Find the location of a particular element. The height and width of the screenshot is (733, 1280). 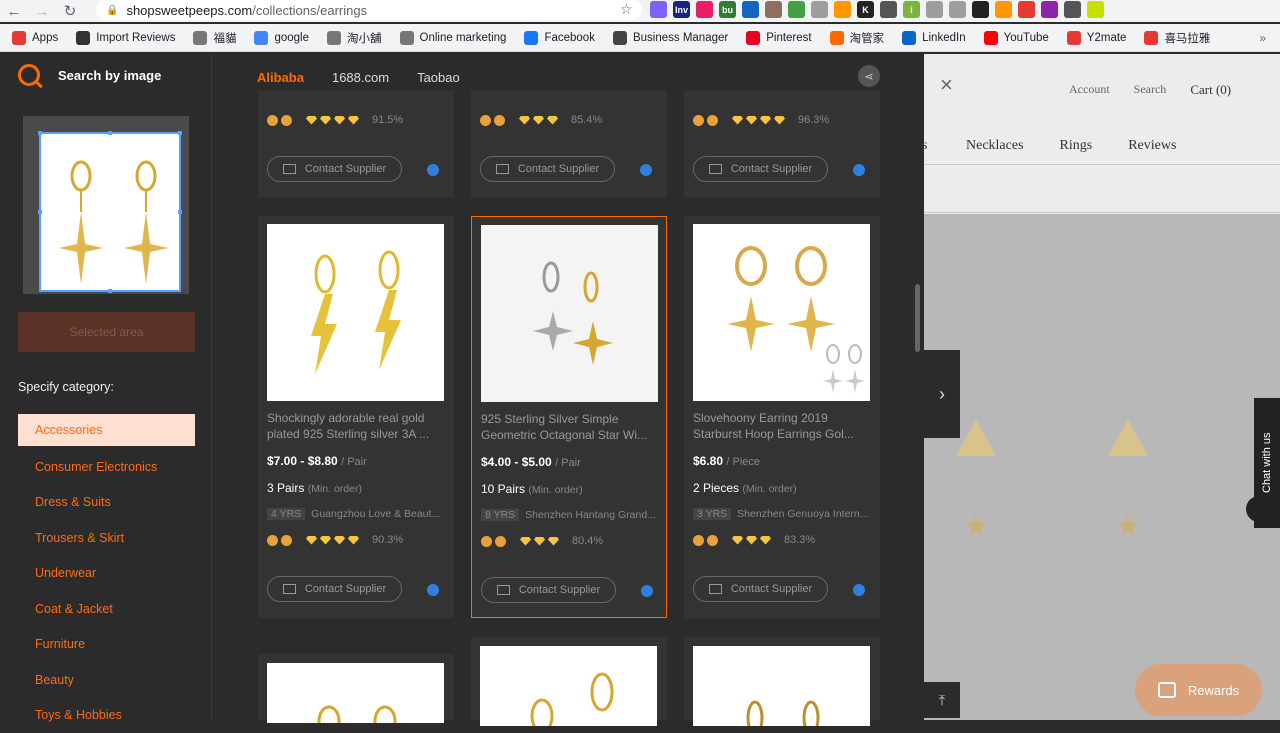

forward-icon: → is located at coordinates (42, 11).